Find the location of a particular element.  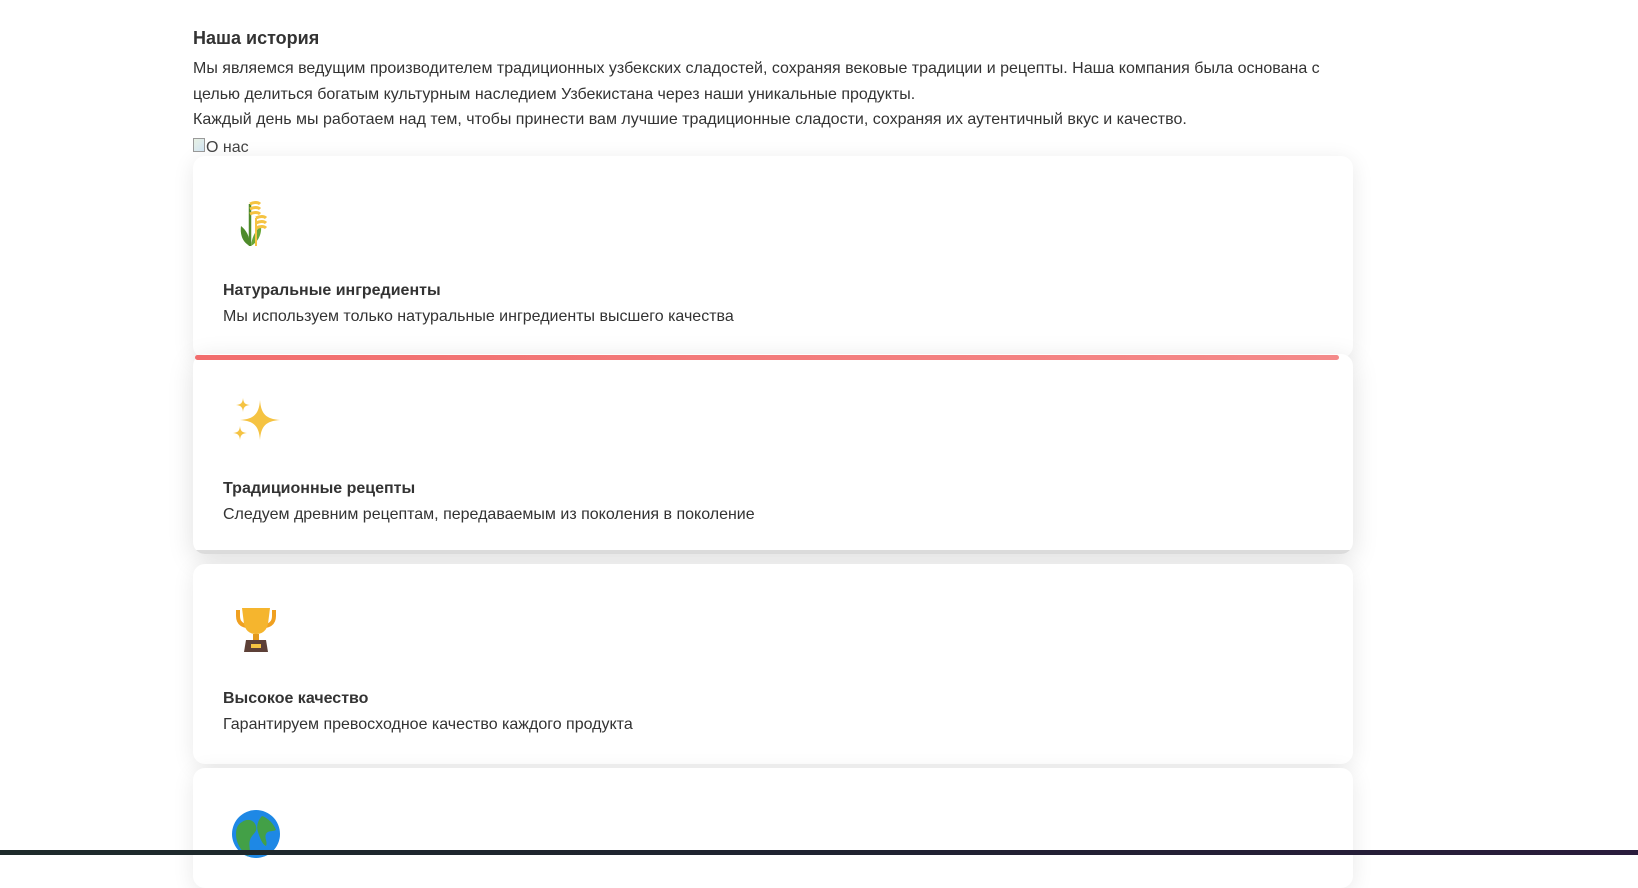

about-title: Наша история is located at coordinates (256, 38).